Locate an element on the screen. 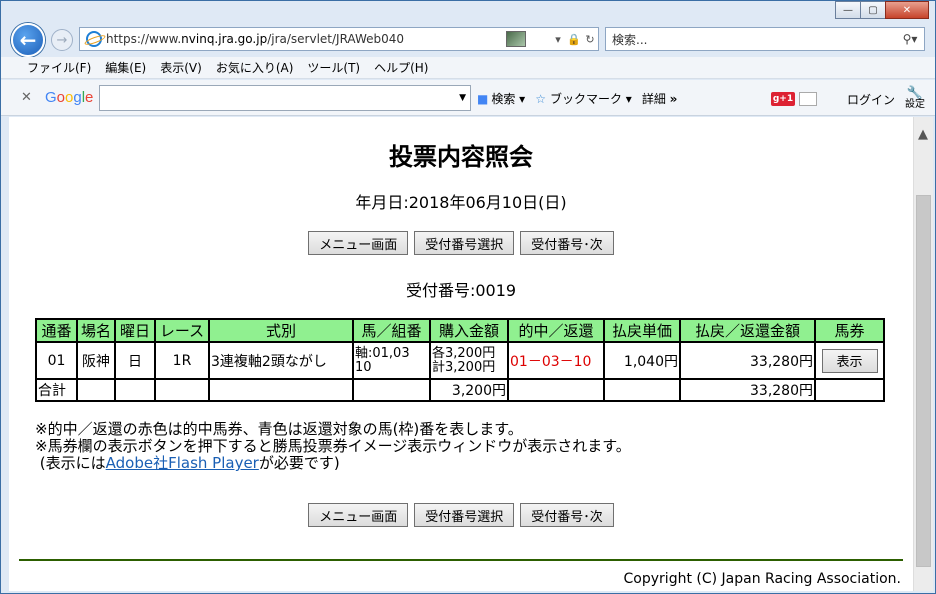 This screenshot has width=936, height=594. cell-ticket: 表示 is located at coordinates (849, 360).